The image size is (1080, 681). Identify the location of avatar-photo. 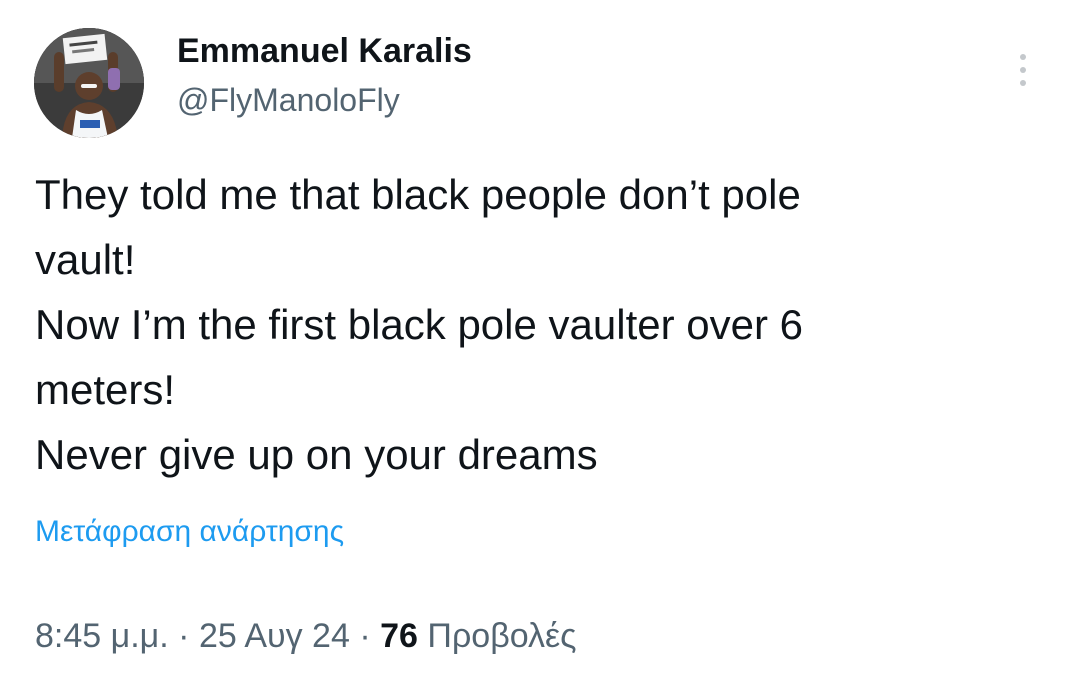
(89, 83).